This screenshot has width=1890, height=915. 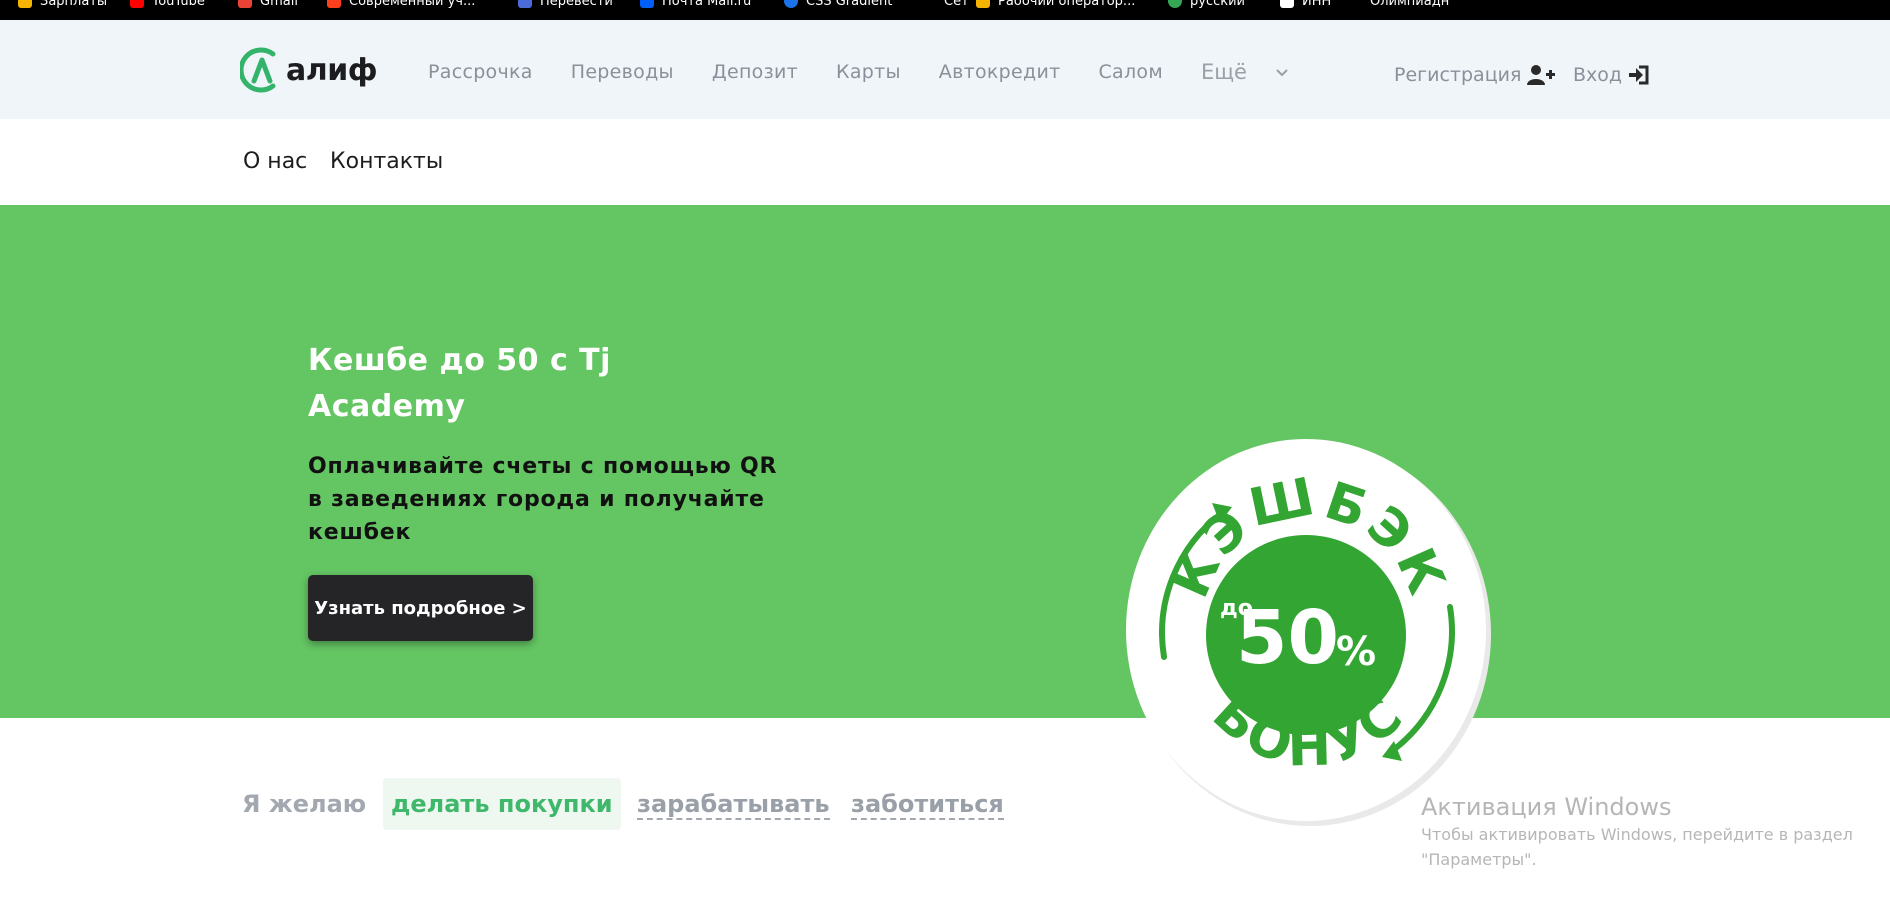 I want to click on wish-label: Я желаю, so click(x=304, y=804).